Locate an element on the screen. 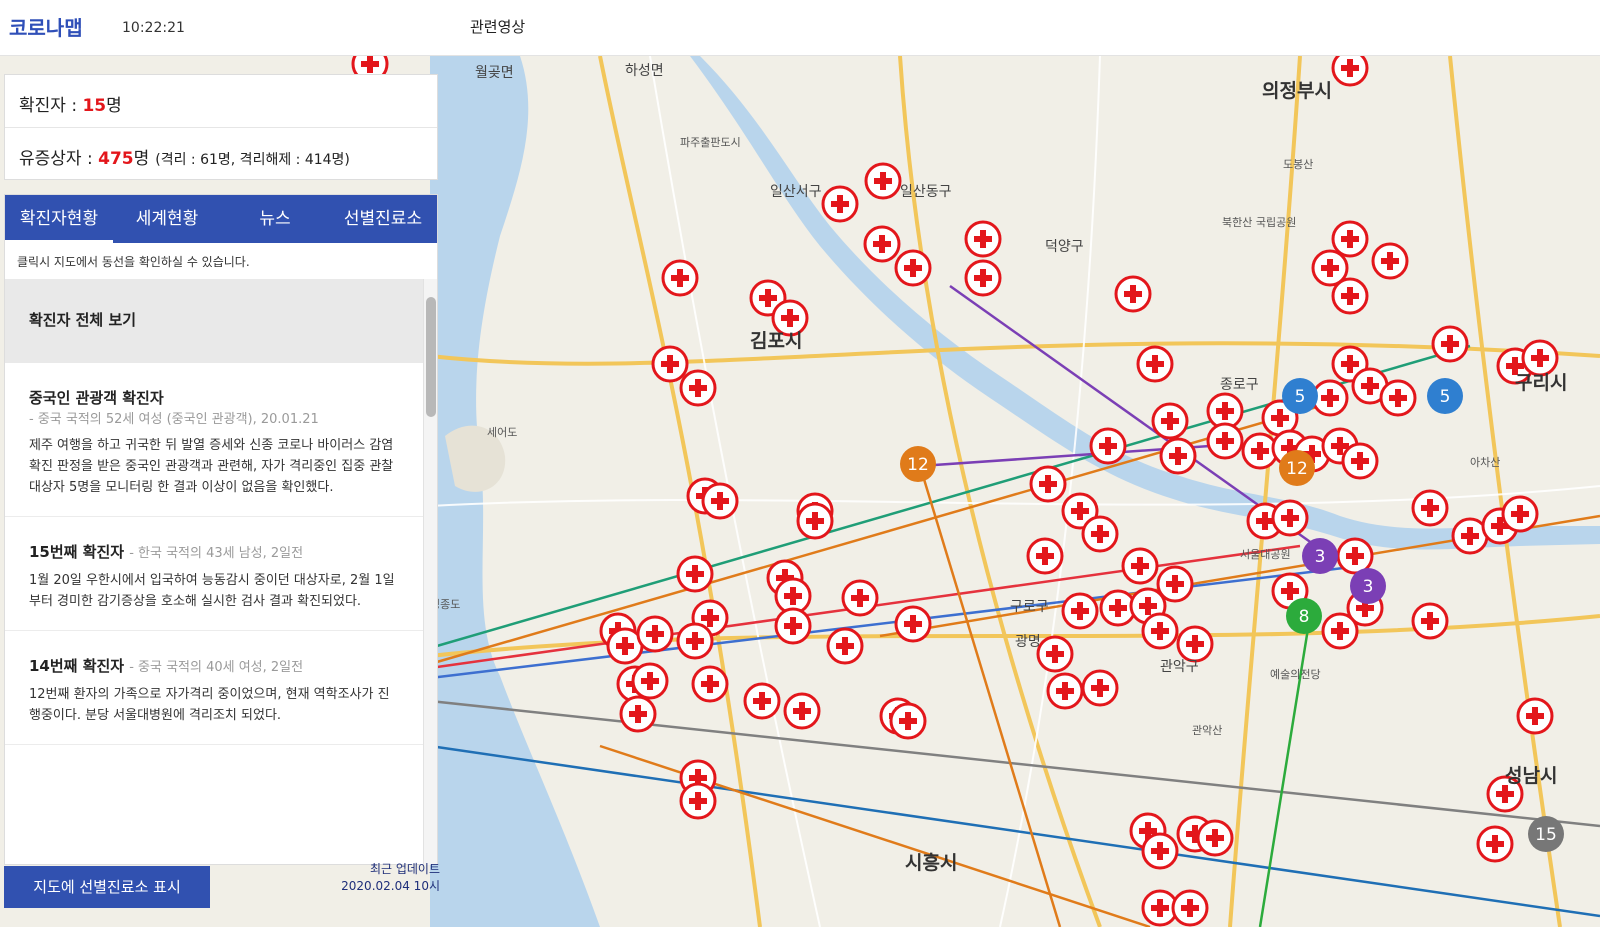  tab-world: 세계현황 is located at coordinates (167, 219).